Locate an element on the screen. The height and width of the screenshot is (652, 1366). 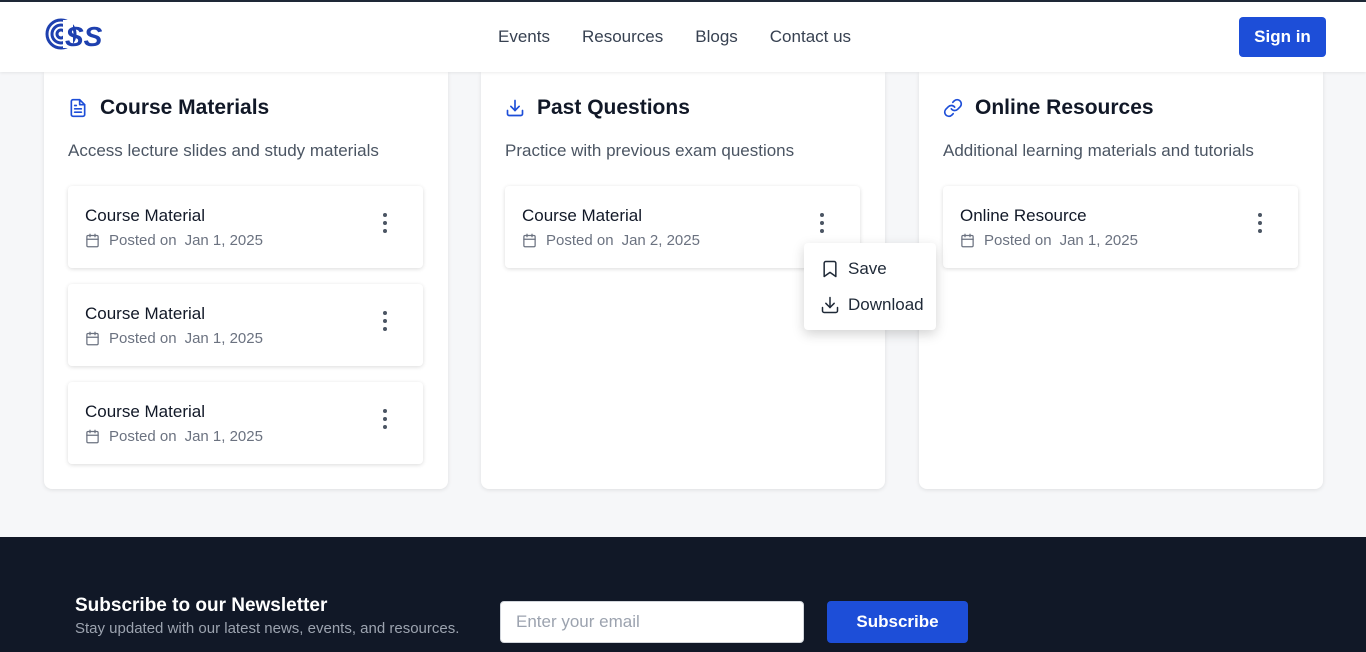
menu-item-label: Save is located at coordinates (867, 268).